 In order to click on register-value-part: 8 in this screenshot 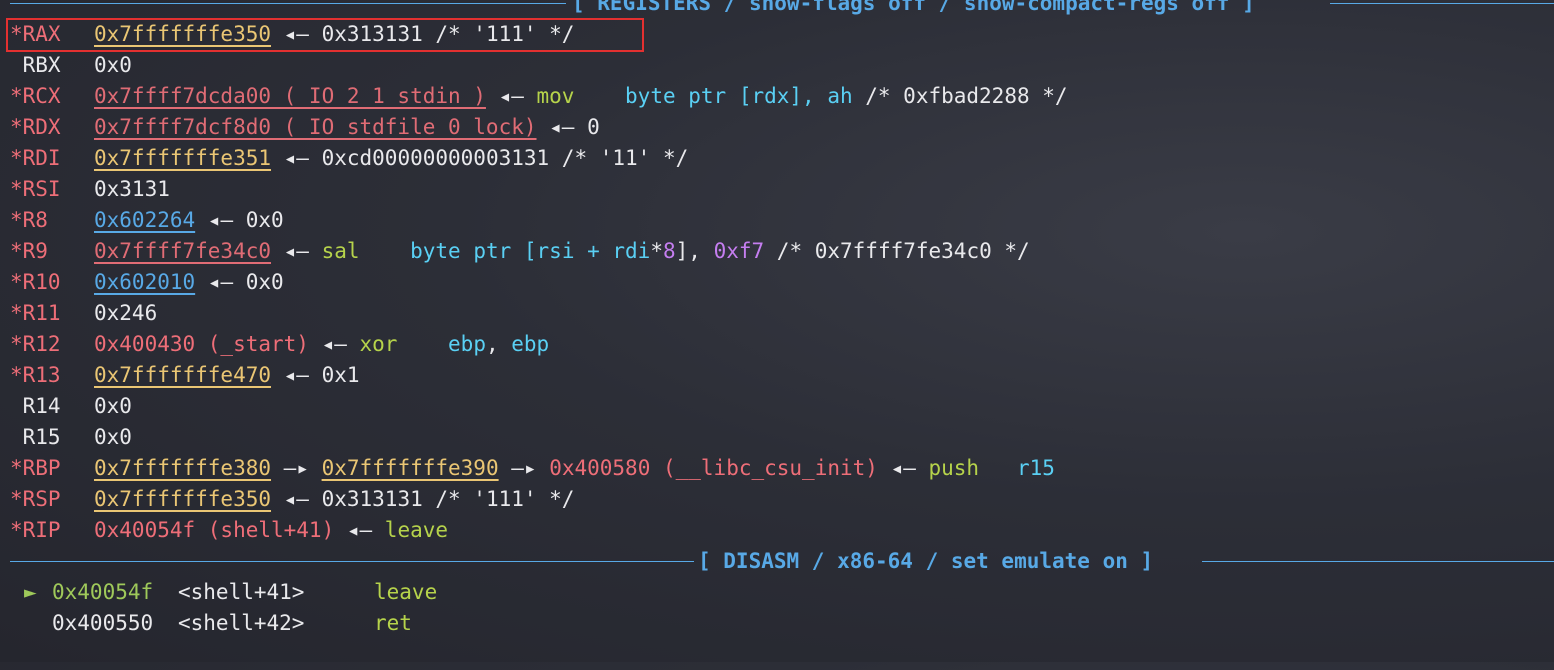, I will do `click(669, 251)`.